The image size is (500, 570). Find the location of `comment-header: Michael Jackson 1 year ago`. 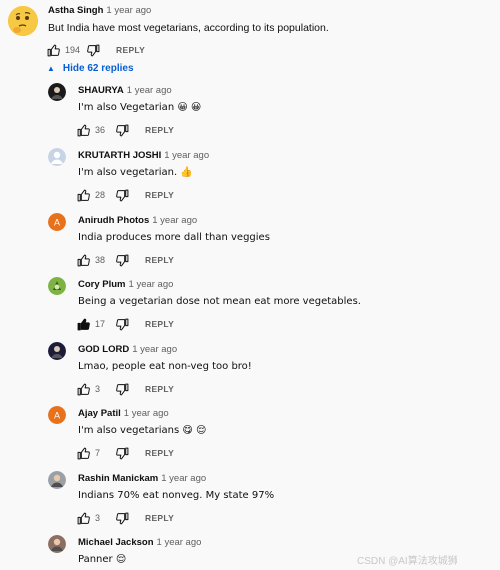

comment-header: Michael Jackson 1 year ago is located at coordinates (139, 542).